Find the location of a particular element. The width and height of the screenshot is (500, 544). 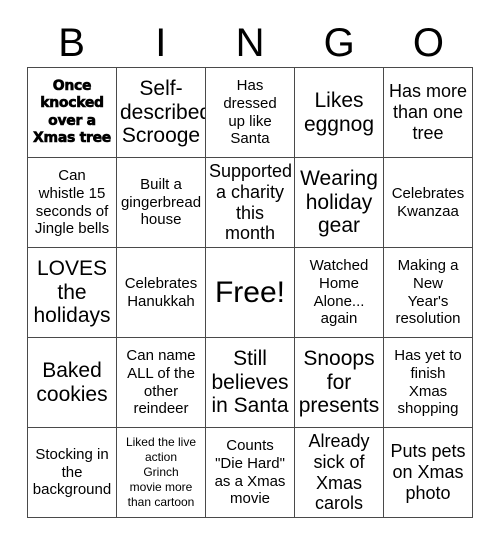

bingo-cell: Once knocked over a Xmas tree is located at coordinates (72, 113).